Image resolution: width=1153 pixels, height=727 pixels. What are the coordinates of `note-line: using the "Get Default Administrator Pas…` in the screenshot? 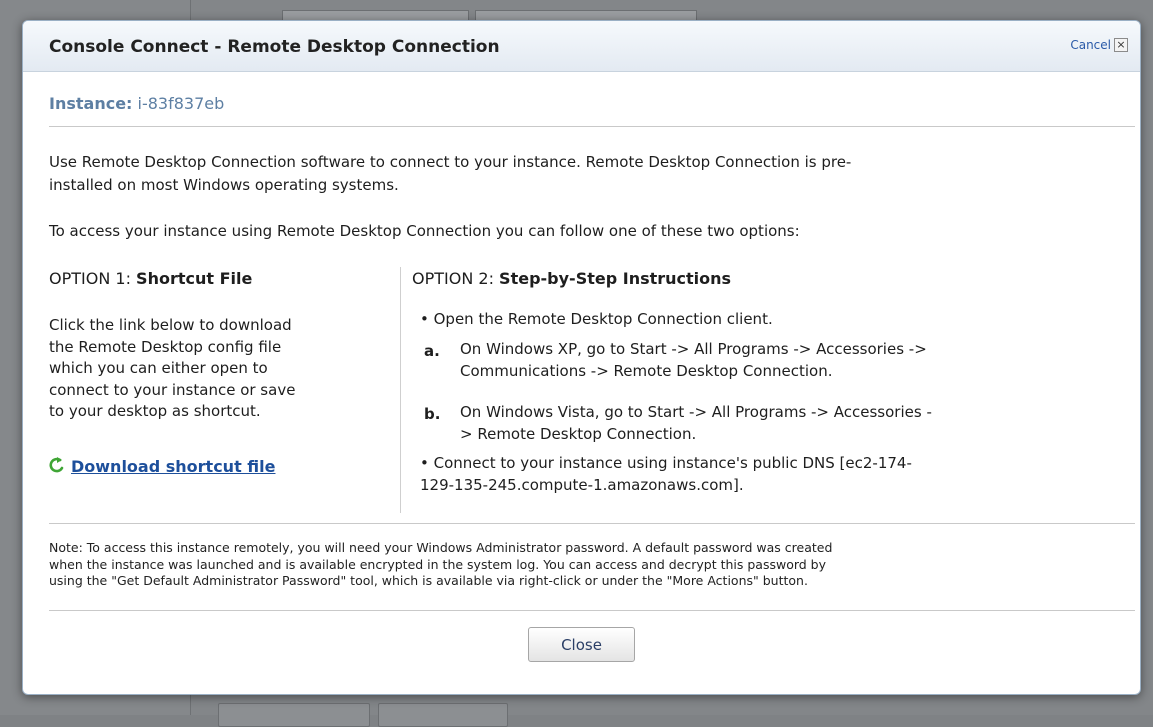 It's located at (428, 580).